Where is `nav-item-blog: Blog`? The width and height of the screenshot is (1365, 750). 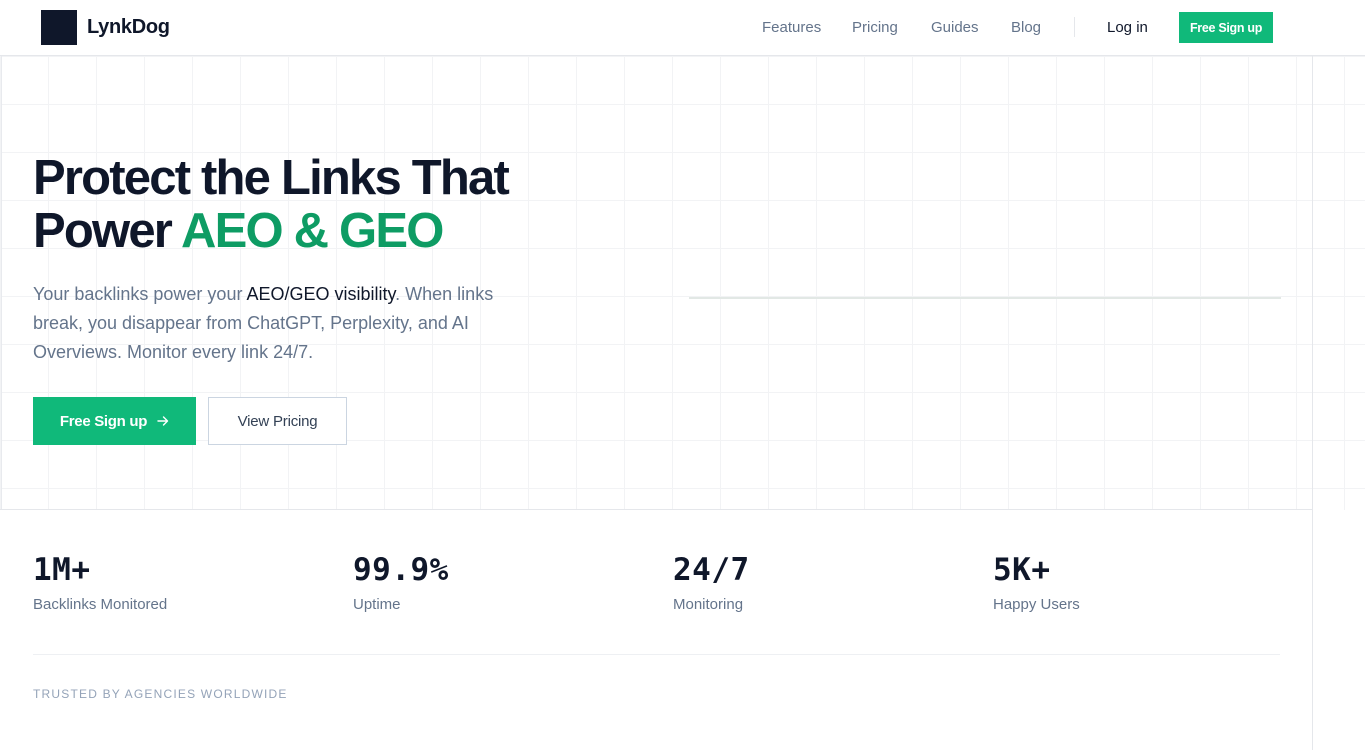 nav-item-blog: Blog is located at coordinates (1026, 27).